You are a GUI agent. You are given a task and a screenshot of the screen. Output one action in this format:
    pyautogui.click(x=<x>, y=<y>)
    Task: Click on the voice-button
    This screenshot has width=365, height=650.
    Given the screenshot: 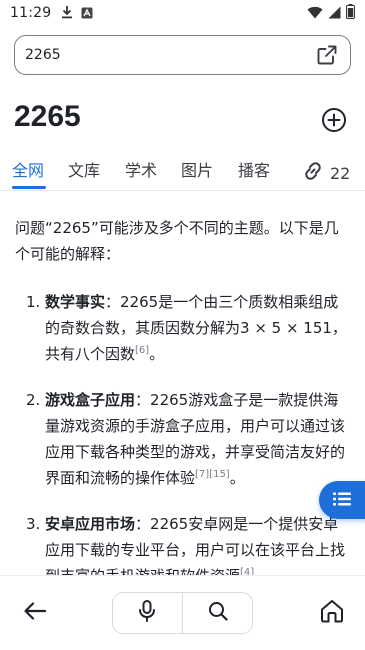 What is the action you would take?
    pyautogui.click(x=147, y=613)
    